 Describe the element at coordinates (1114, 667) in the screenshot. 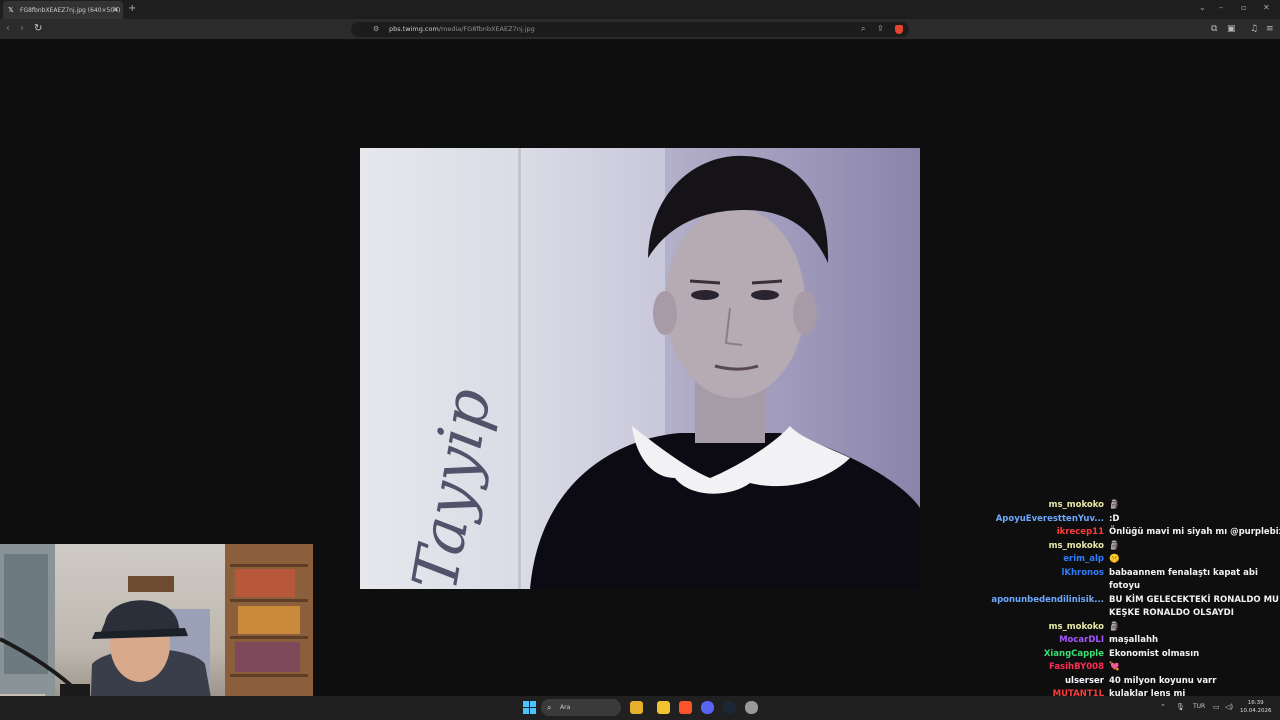

I see `chat-text: 💘` at that location.